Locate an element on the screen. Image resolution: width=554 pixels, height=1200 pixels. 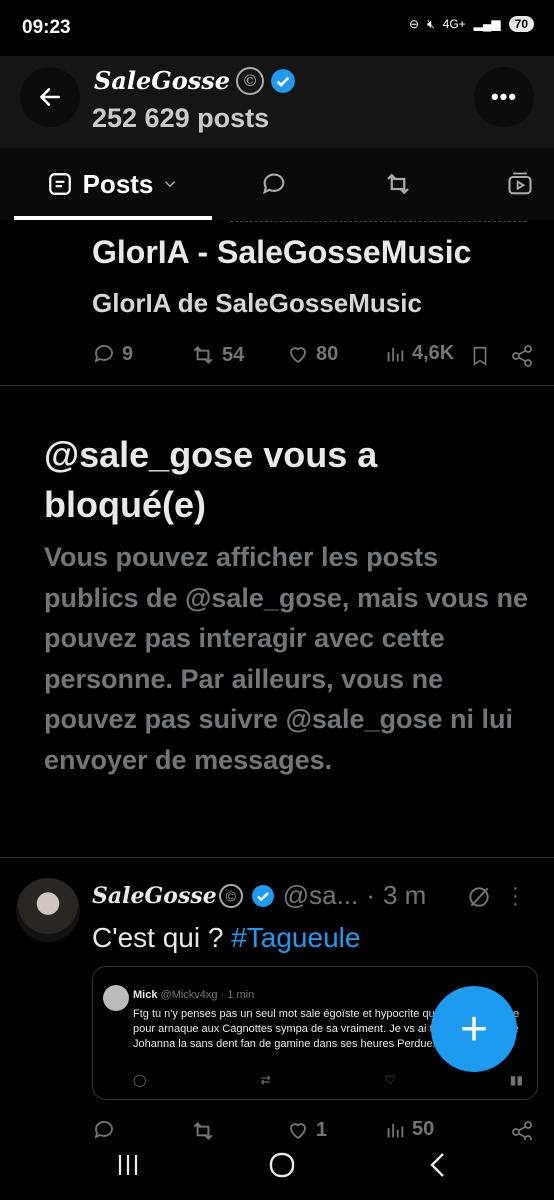
video-tab-icon is located at coordinates (520, 183).